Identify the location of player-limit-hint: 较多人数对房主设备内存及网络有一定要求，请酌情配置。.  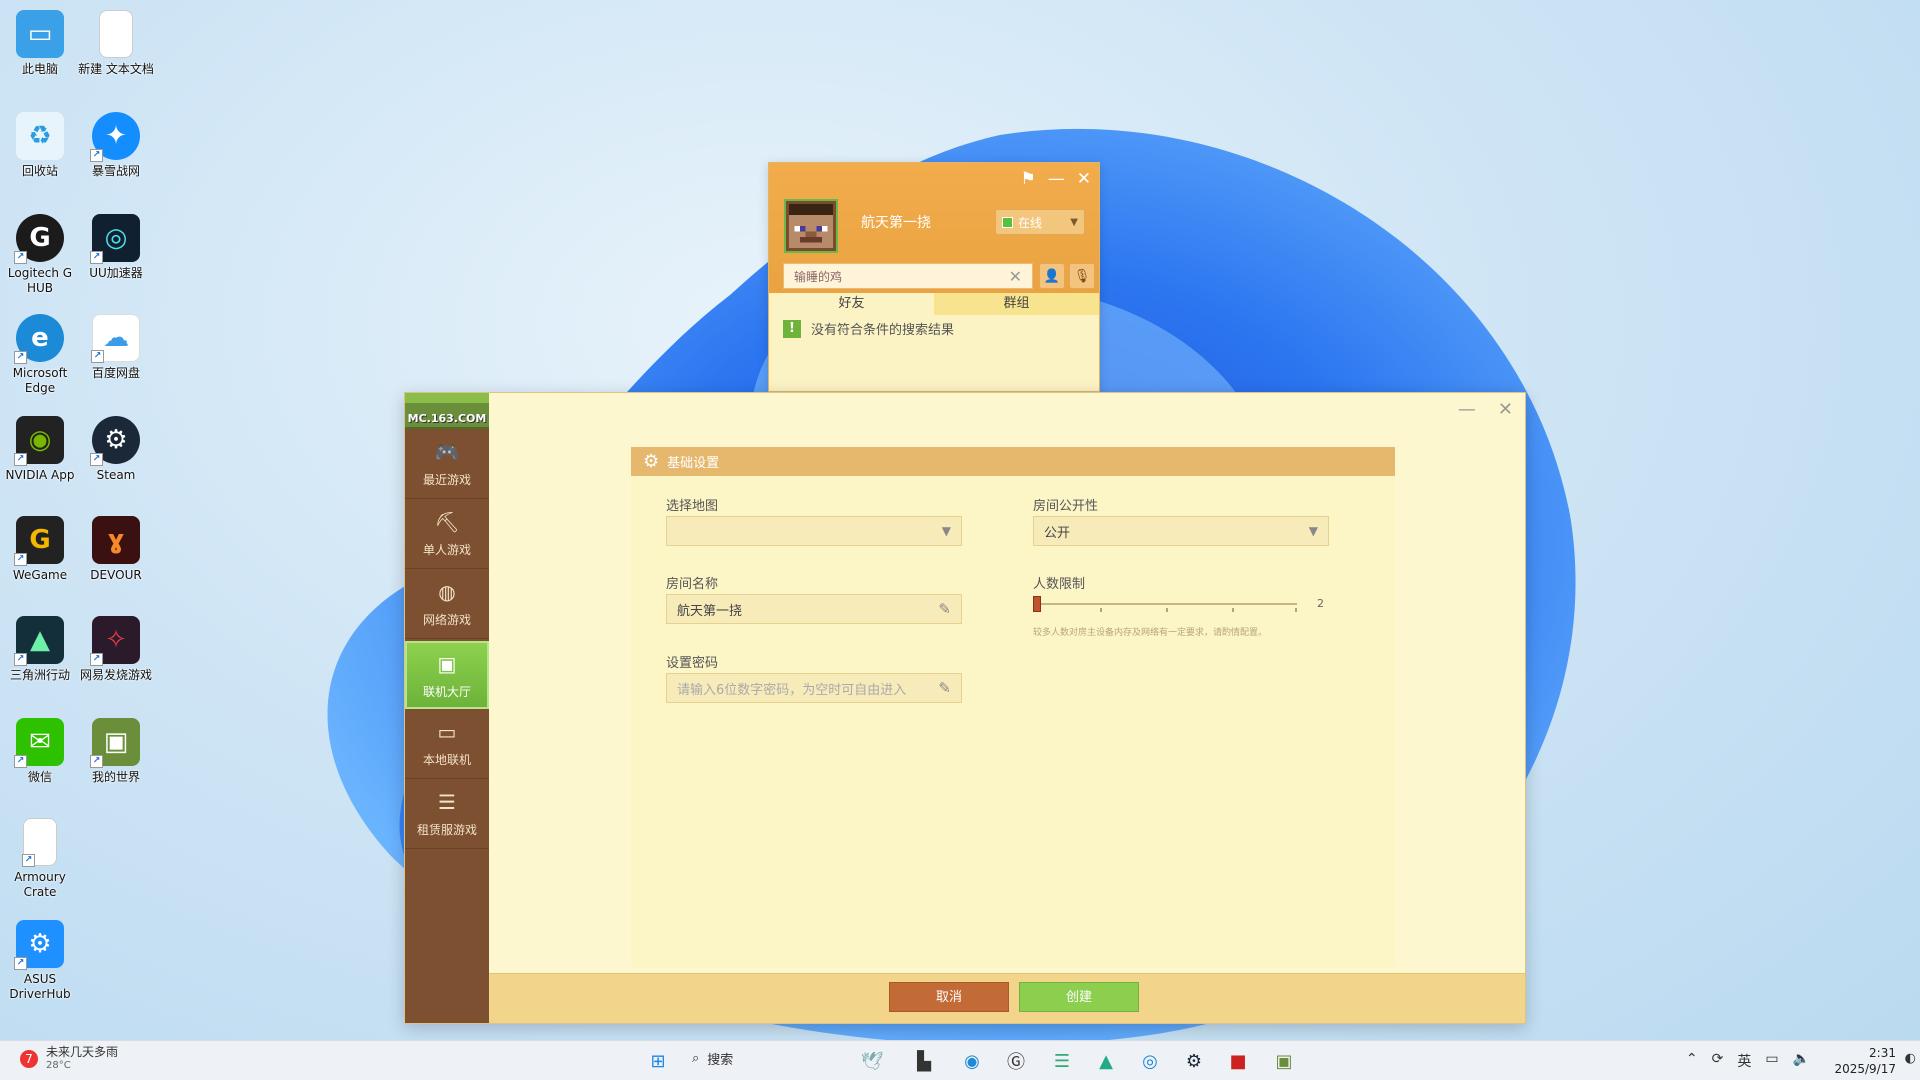
(1150, 633).